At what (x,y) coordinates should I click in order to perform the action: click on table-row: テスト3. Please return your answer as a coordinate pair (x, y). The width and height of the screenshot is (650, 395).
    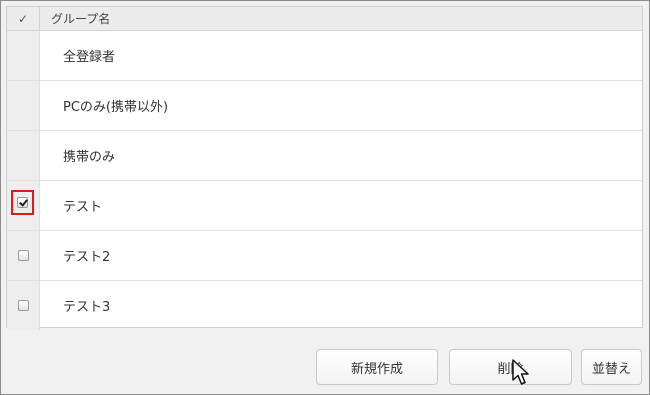
    Looking at the image, I should click on (324, 306).